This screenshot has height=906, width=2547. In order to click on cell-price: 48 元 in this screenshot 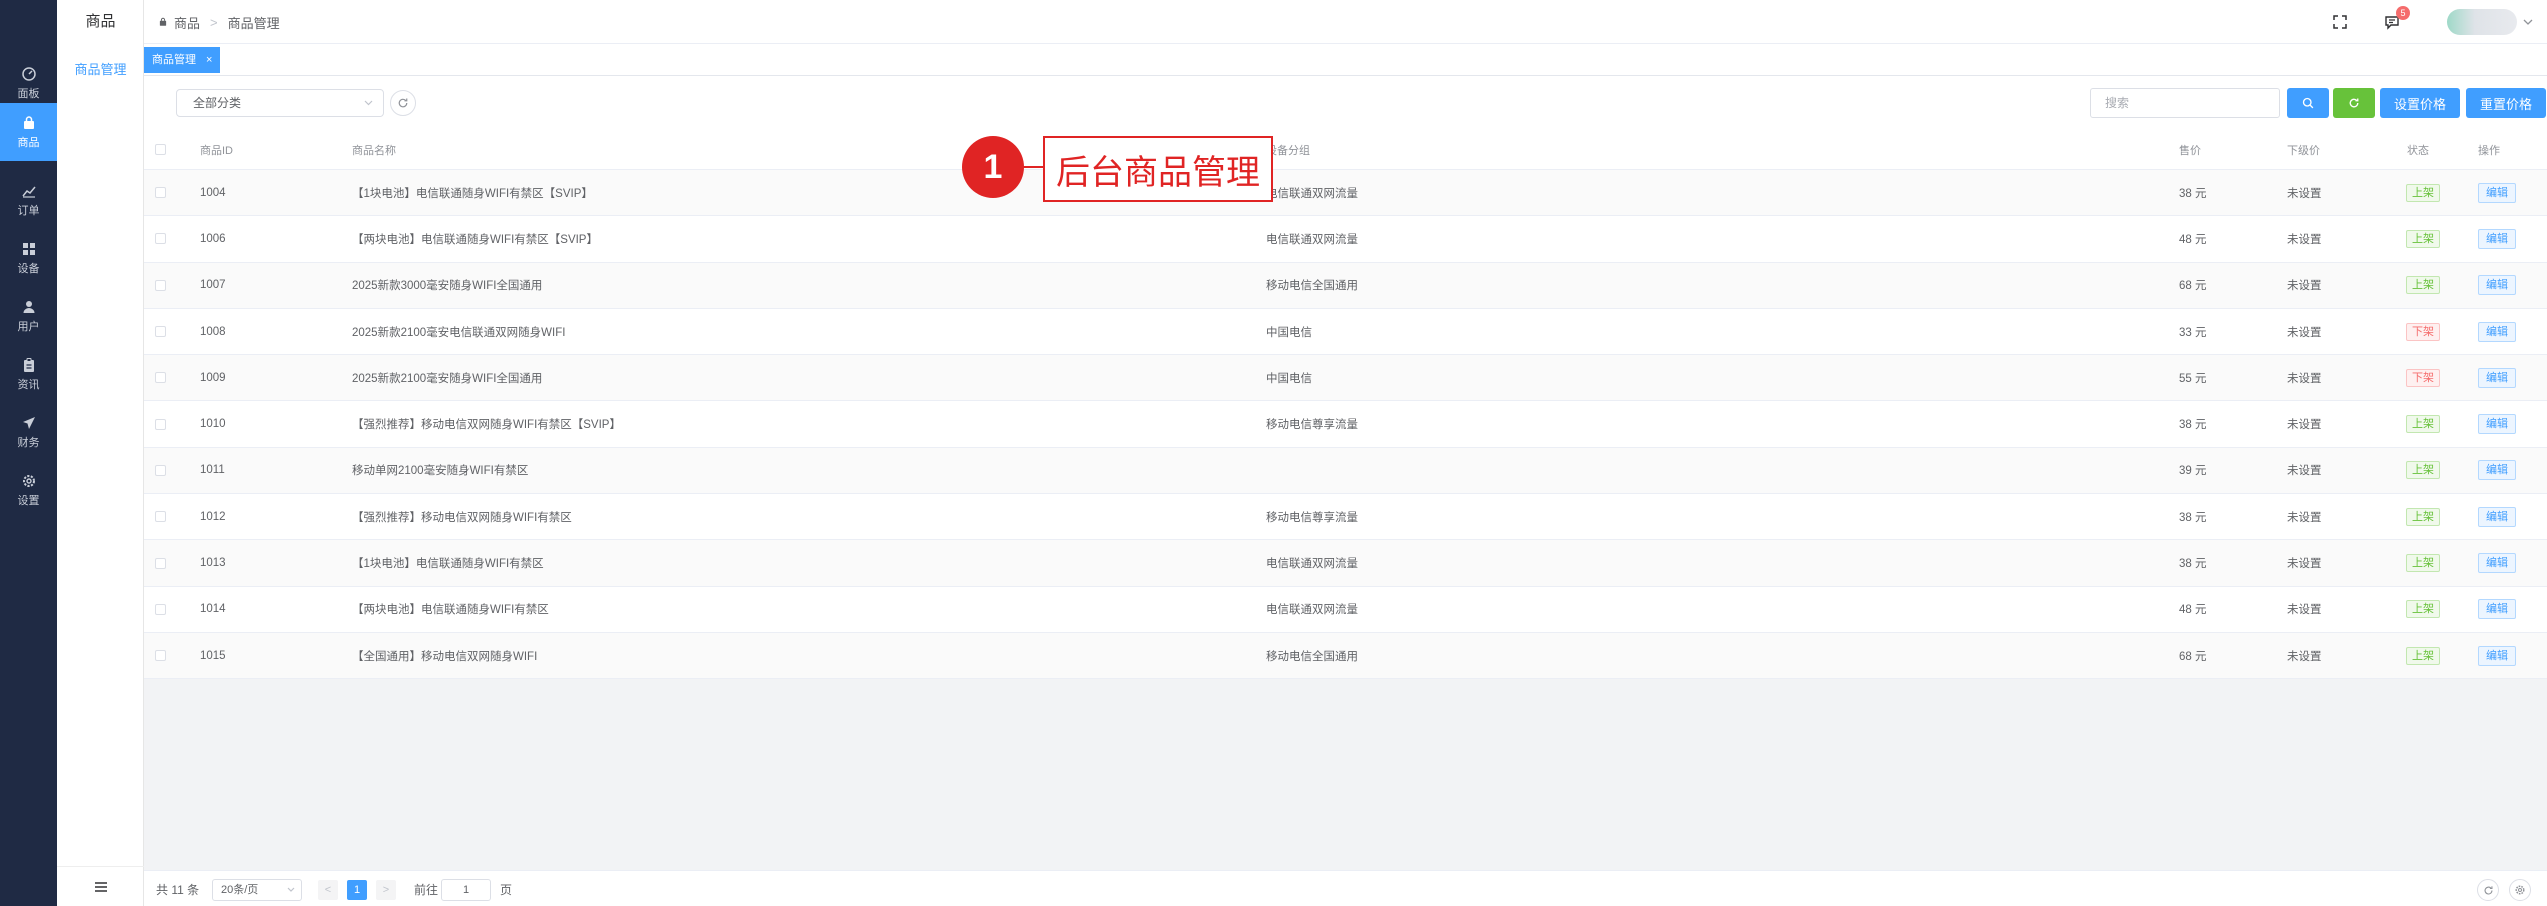, I will do `click(2193, 239)`.